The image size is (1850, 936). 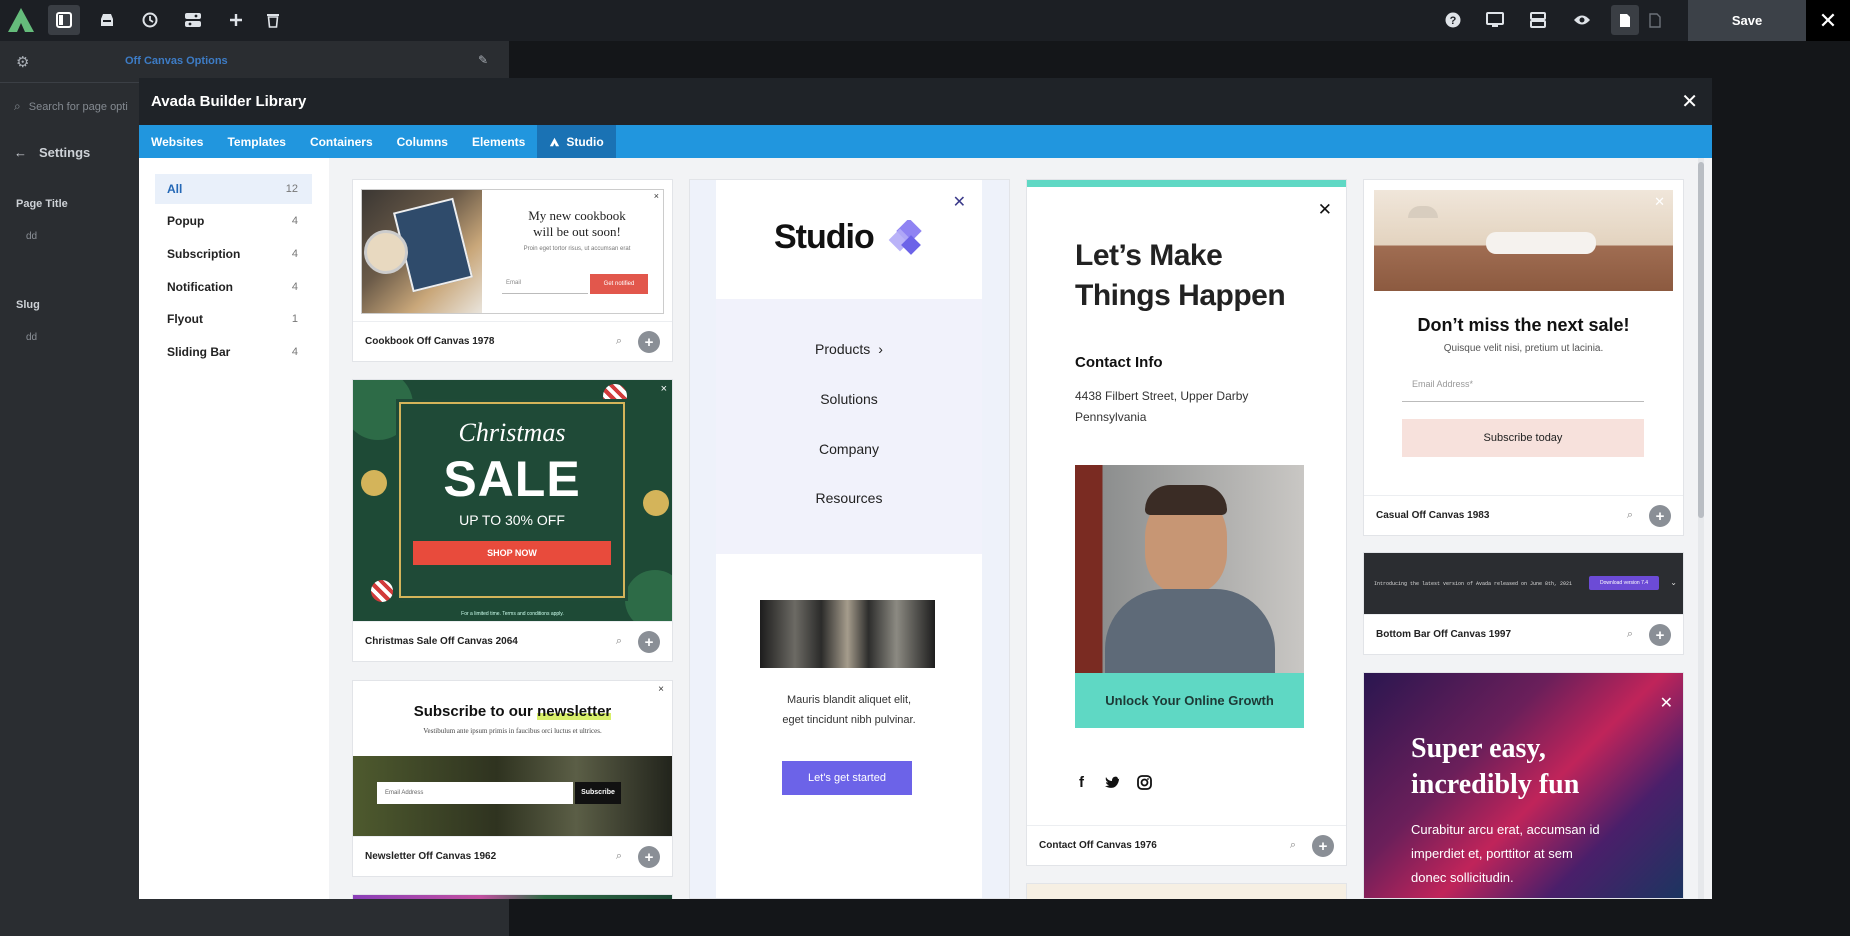 I want to click on contact-growth-button: Unlock Your Online Growth, so click(x=1189, y=700).